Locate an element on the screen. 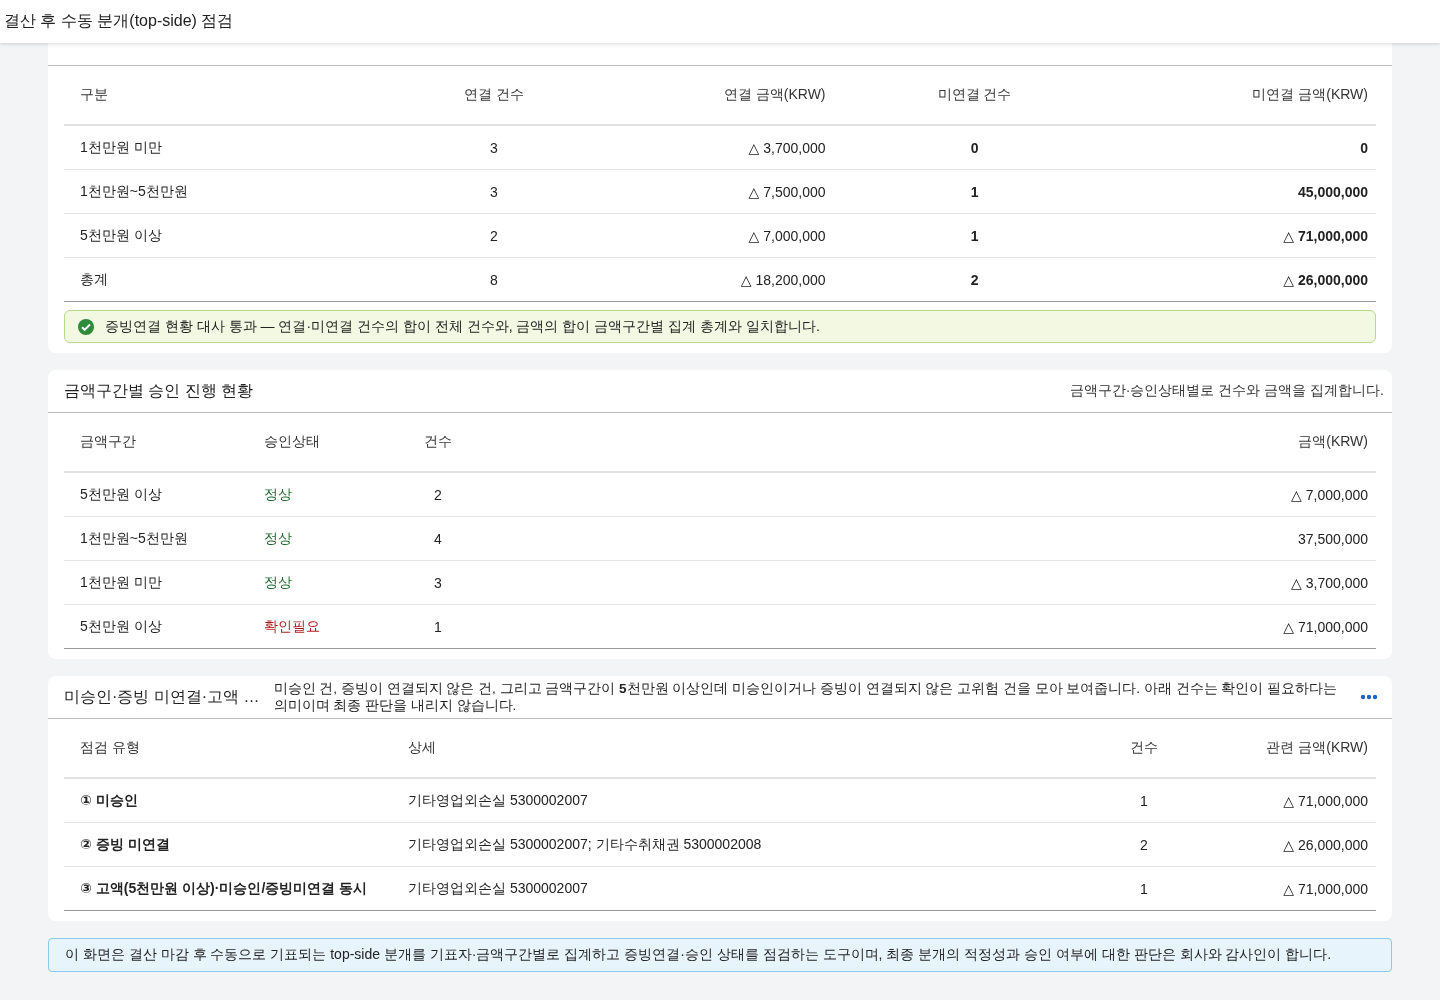  page-title: 결산 후 수동 분개(top-side) 점검 is located at coordinates (119, 21).